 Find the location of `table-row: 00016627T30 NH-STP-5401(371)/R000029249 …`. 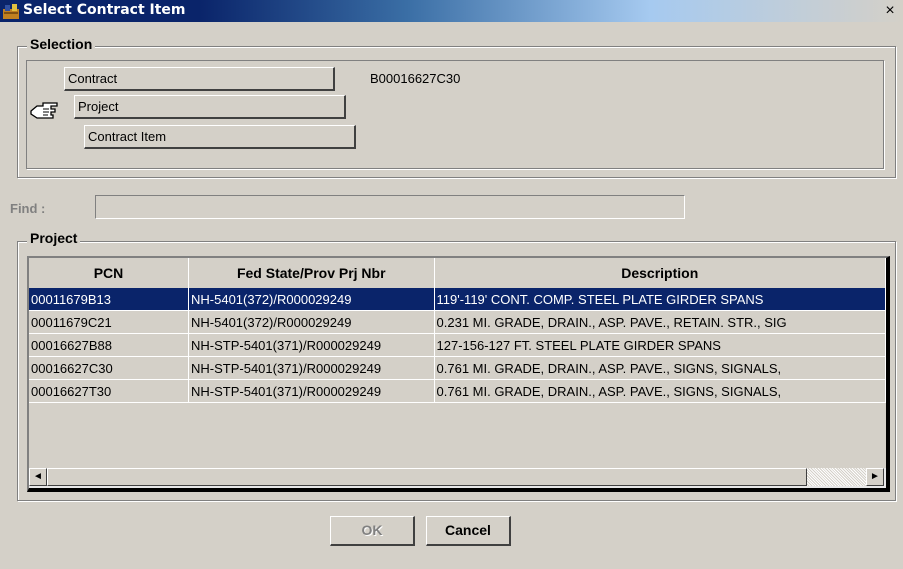

table-row: 00016627T30 NH-STP-5401(371)/R000029249 … is located at coordinates (457, 391).